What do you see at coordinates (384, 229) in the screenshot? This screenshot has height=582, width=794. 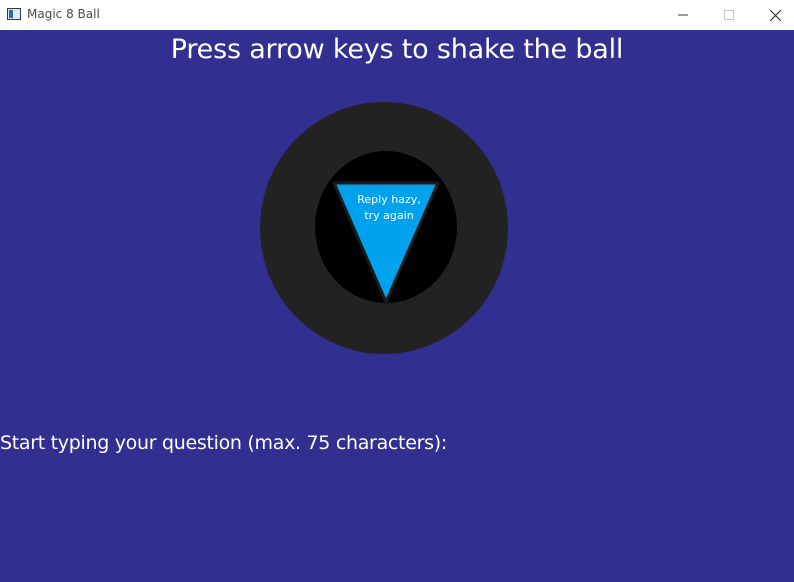 I see `magic-8-ball` at bounding box center [384, 229].